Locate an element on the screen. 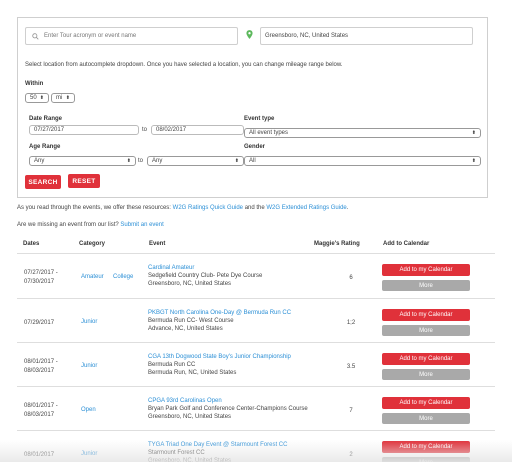 The width and height of the screenshot is (512, 462). age-to-select: Any ⬍ is located at coordinates (195, 161).